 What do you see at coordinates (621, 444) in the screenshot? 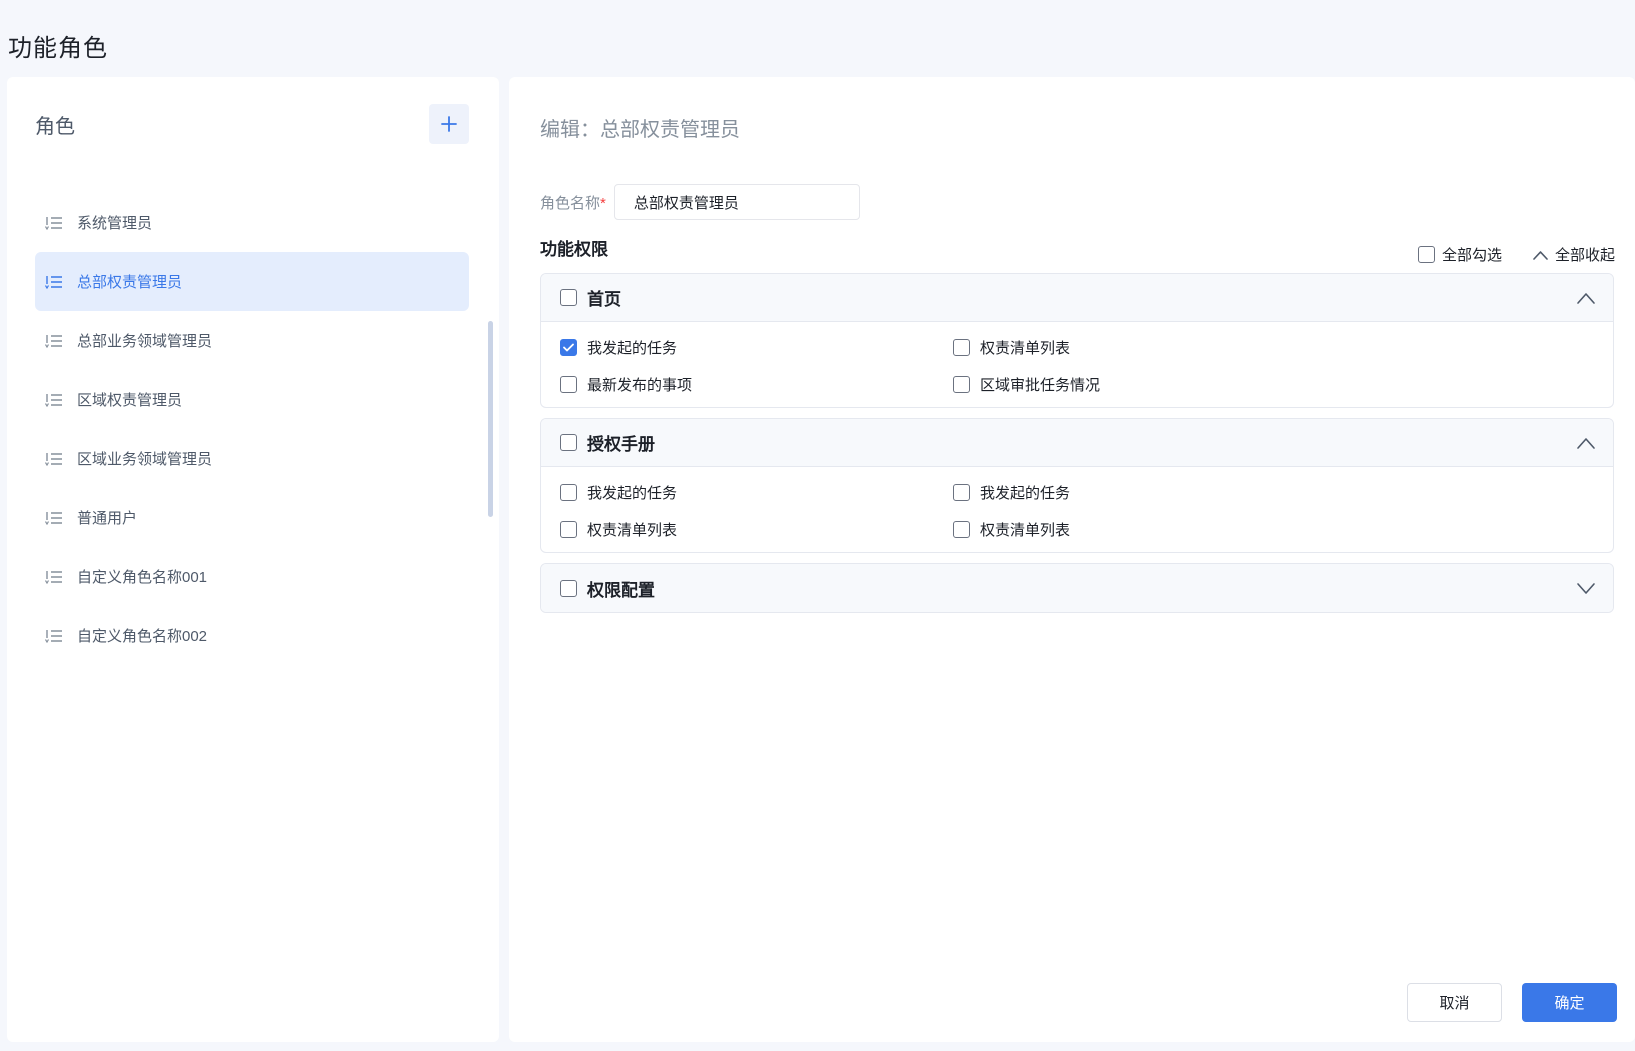
I see `group-name: 授权手册` at bounding box center [621, 444].